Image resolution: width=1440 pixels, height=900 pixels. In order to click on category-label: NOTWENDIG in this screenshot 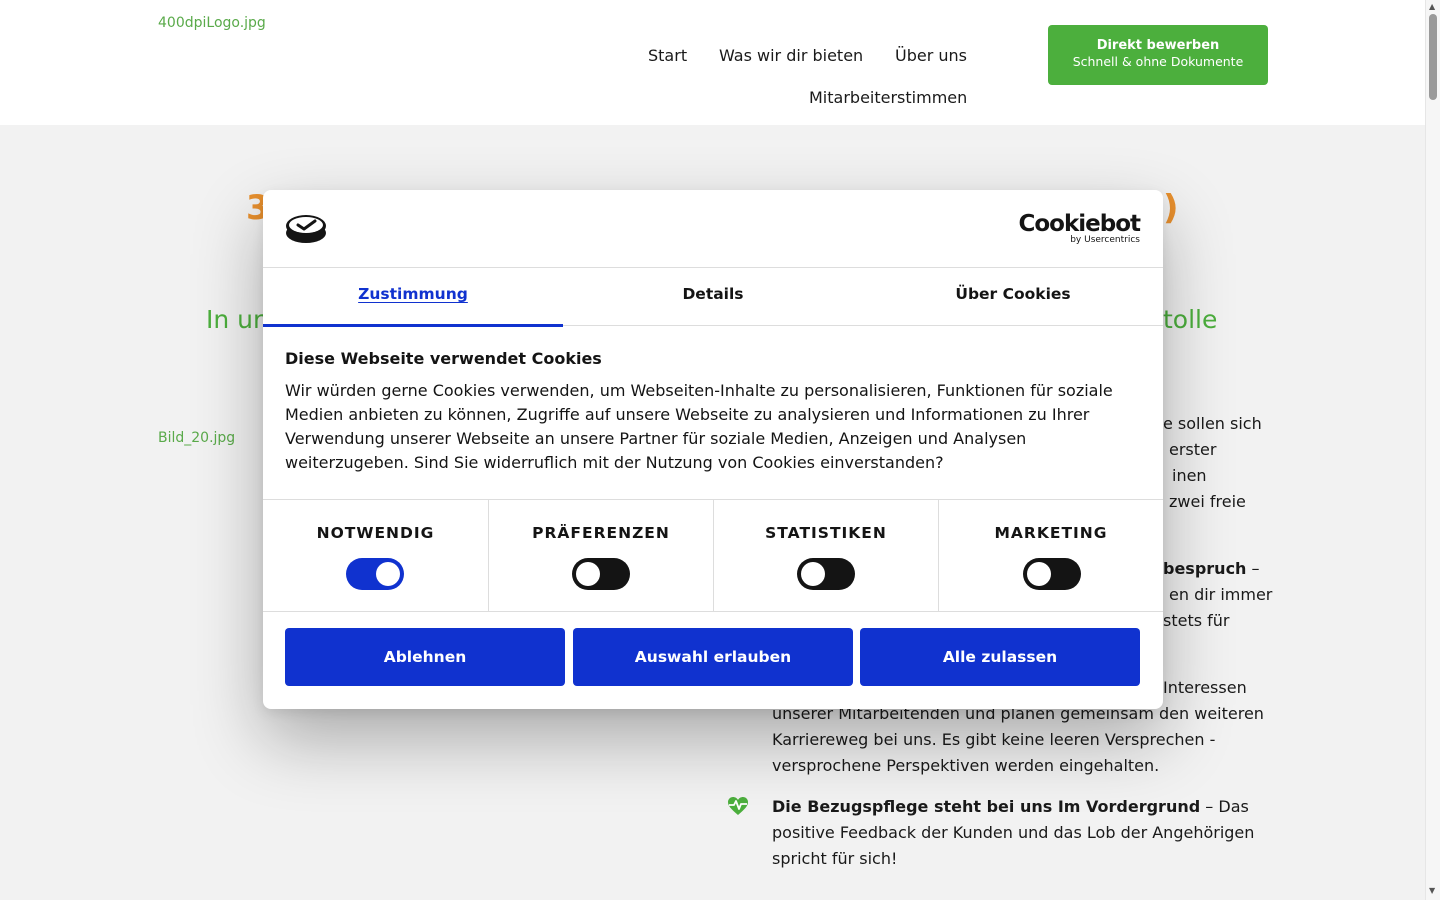, I will do `click(375, 533)`.